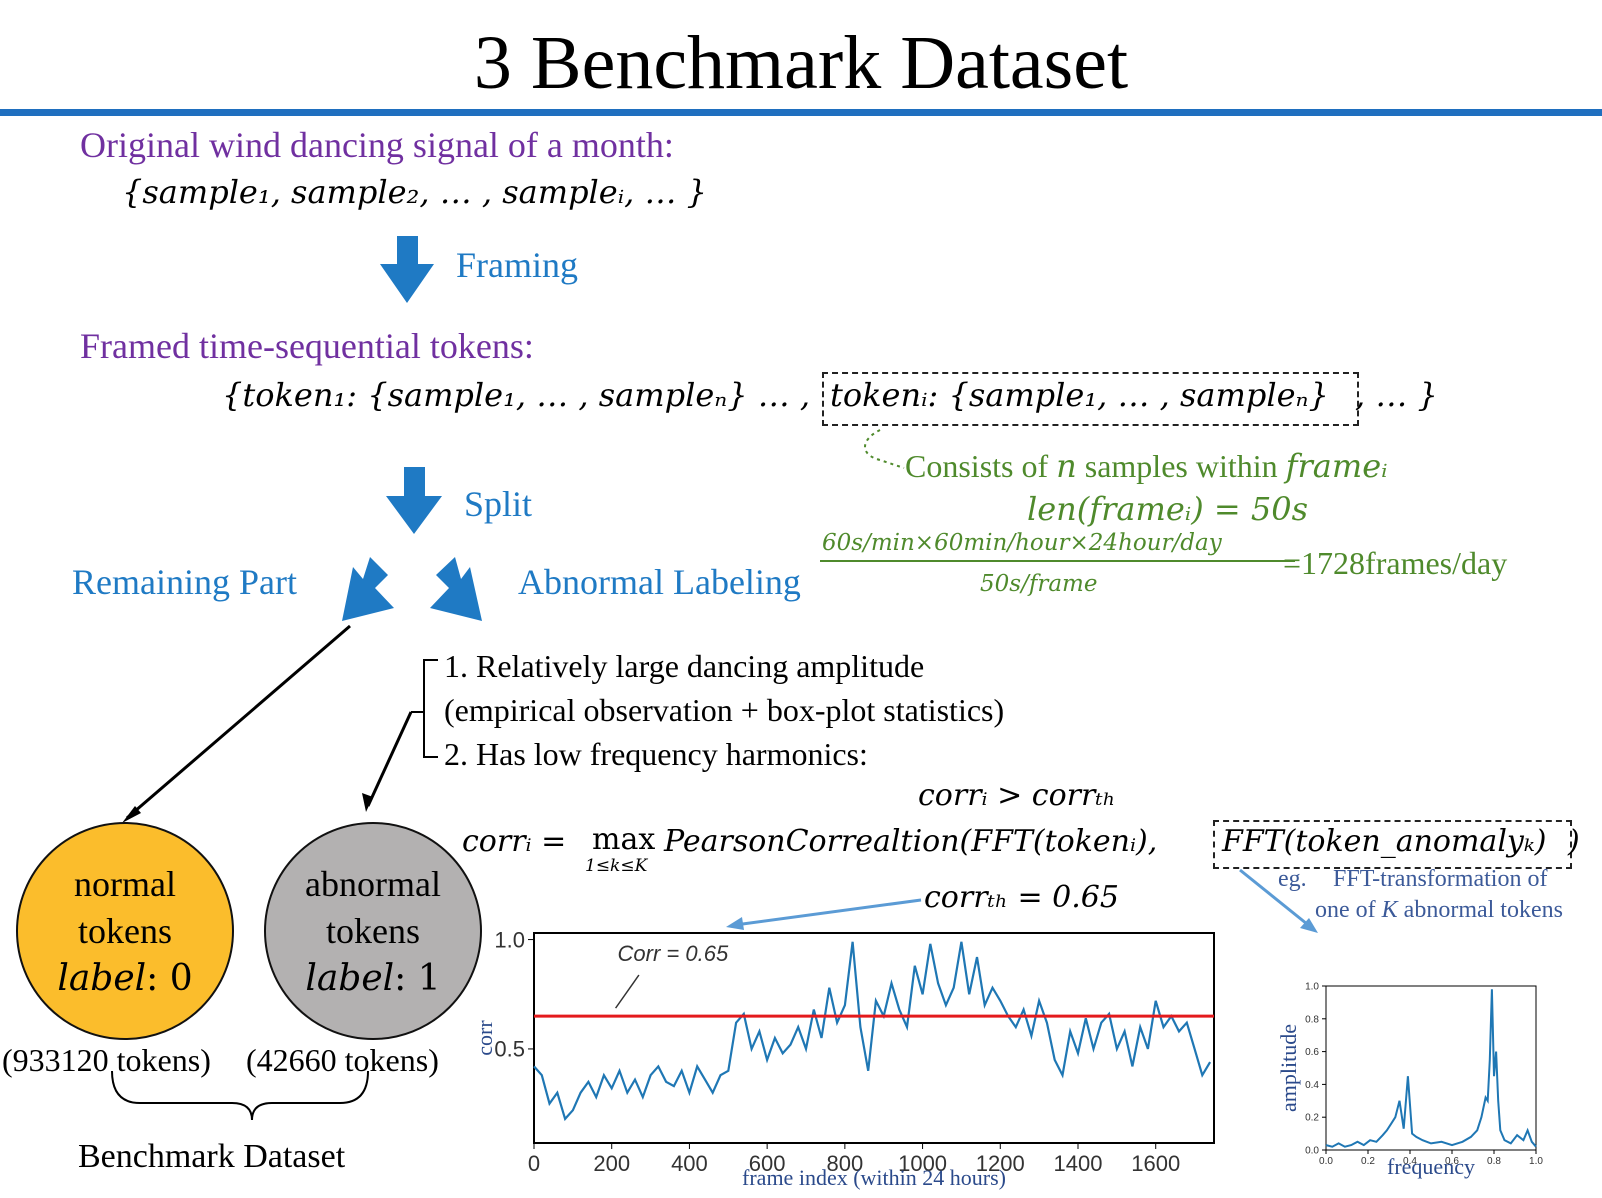 The width and height of the screenshot is (1602, 1198). Describe the element at coordinates (1155, 1163) in the screenshot. I see `x-tick-label: 1600` at that location.